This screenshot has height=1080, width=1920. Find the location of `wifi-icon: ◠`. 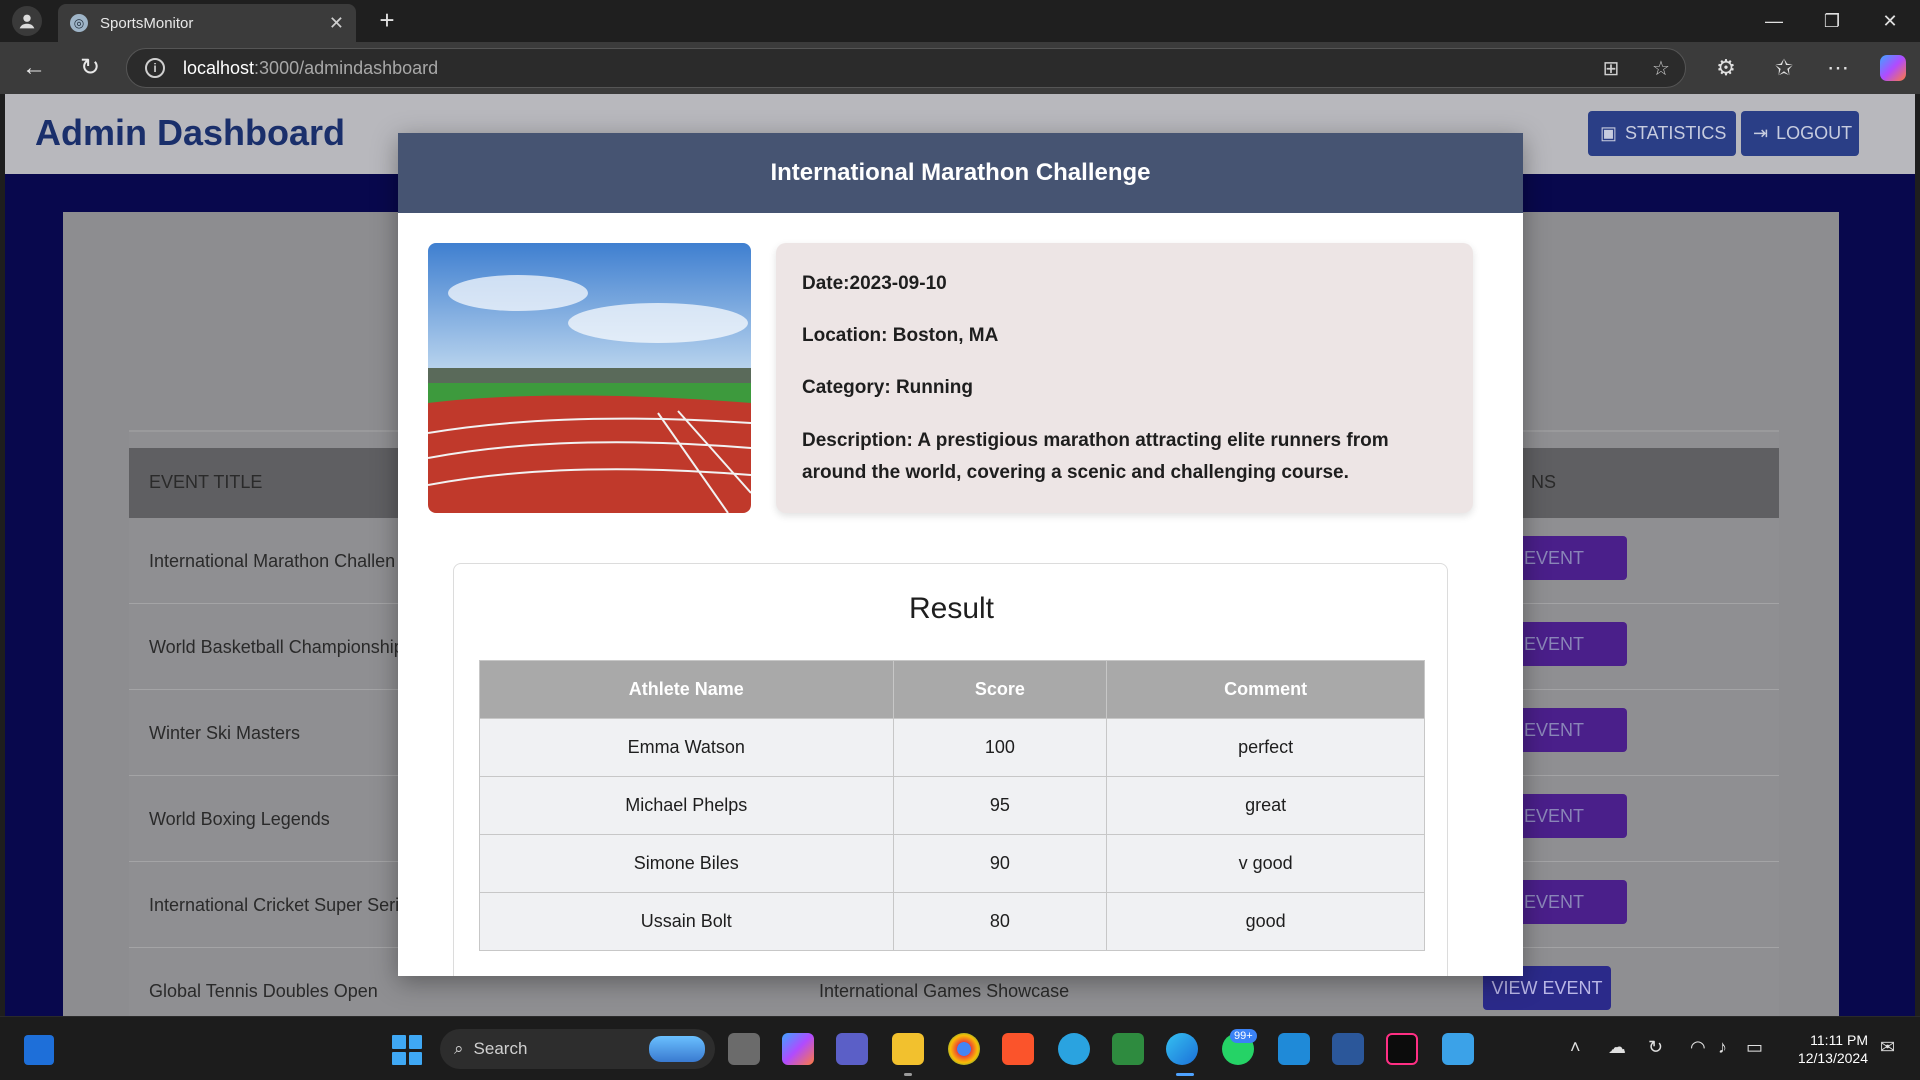

wifi-icon: ◠ is located at coordinates (1698, 1047).